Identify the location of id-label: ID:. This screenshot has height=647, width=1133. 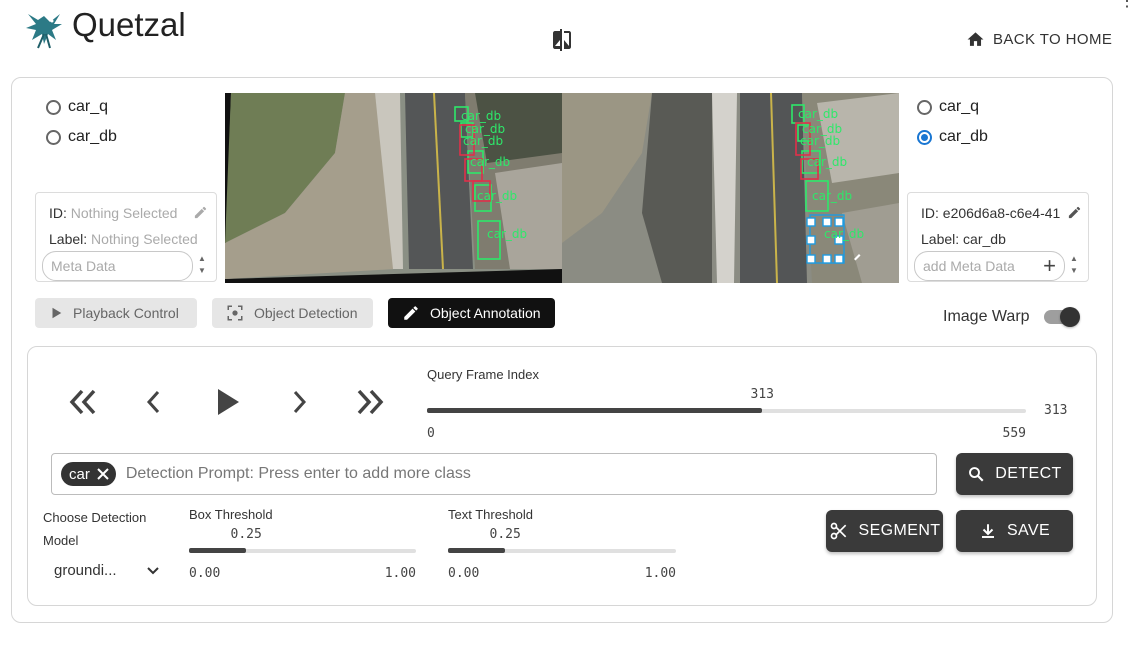
(930, 213).